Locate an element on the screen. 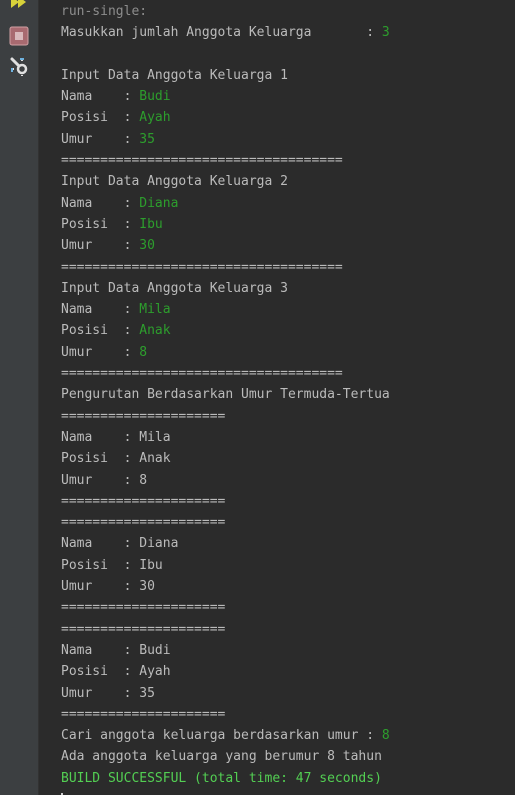 The width and height of the screenshot is (515, 795). sorted-row: Posisi : Ibu is located at coordinates (112, 565).